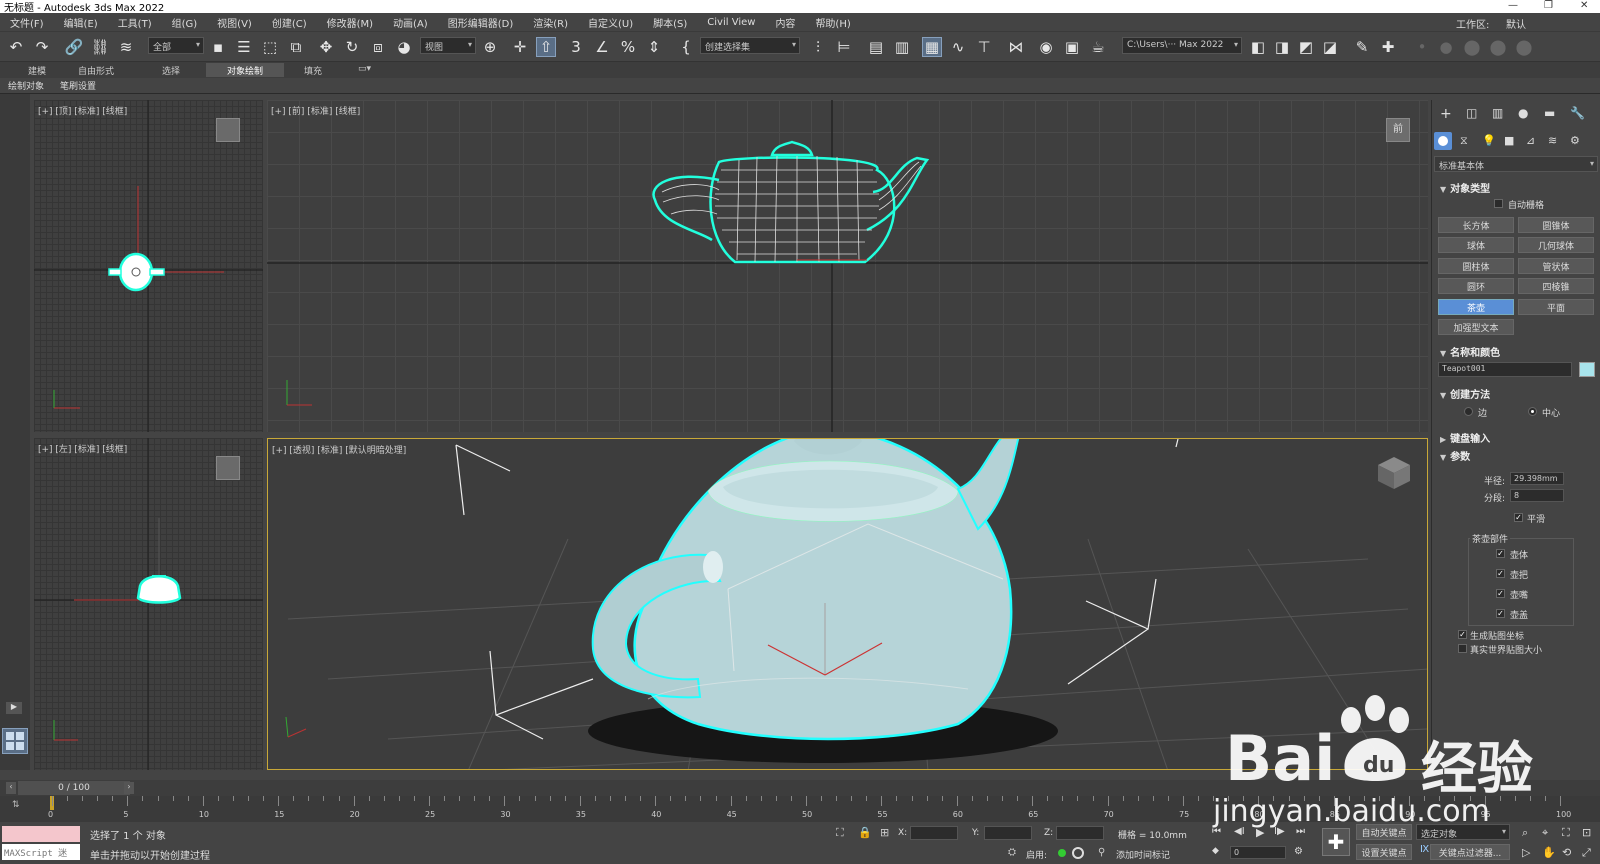 The image size is (1600, 864). What do you see at coordinates (1384, 852) in the screenshot?
I see `set-key-button: 设置关键点` at bounding box center [1384, 852].